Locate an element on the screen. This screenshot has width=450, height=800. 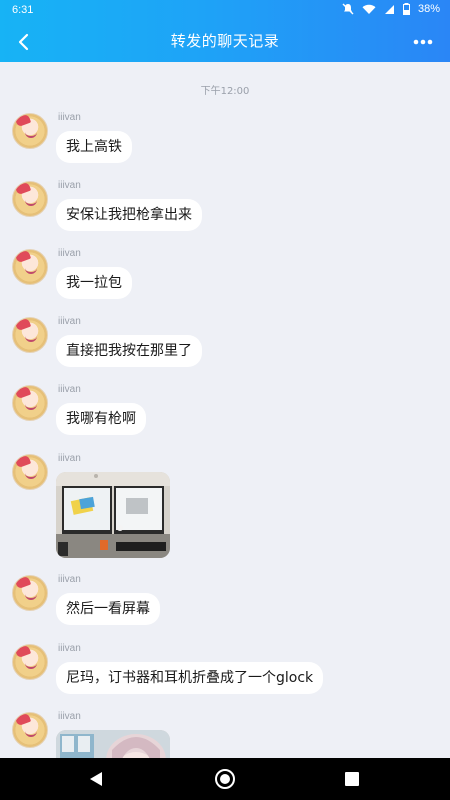
page-title: 转发的聊天记录 is located at coordinates (225, 41).